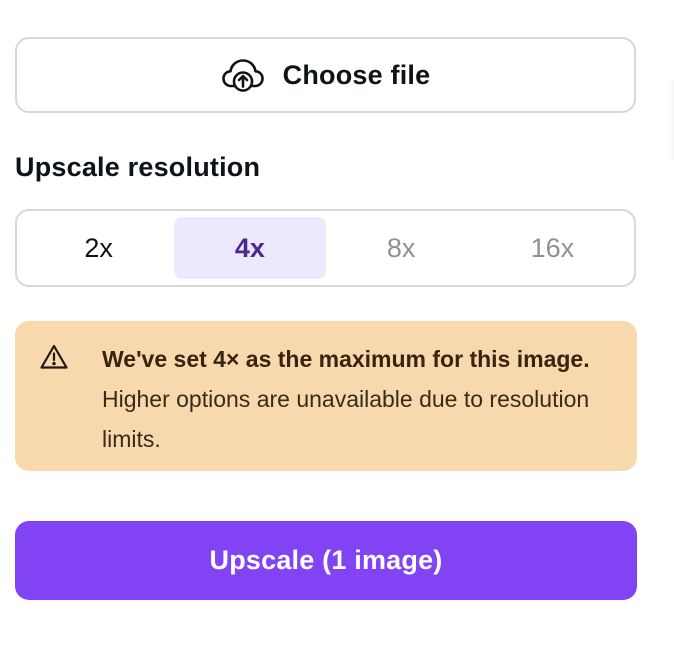  What do you see at coordinates (138, 167) in the screenshot?
I see `resolution-title: Upscale resolution` at bounding box center [138, 167].